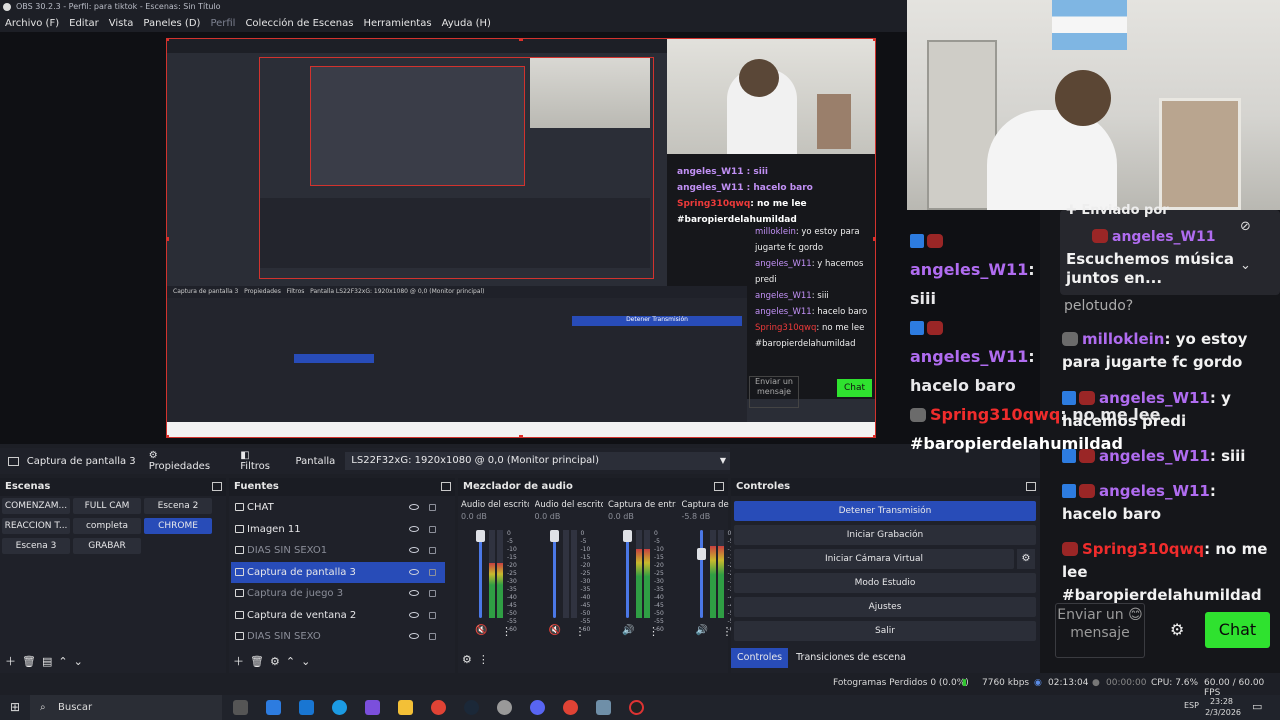  I want to click on tab-transitions: Transiciones de escena, so click(851, 658).